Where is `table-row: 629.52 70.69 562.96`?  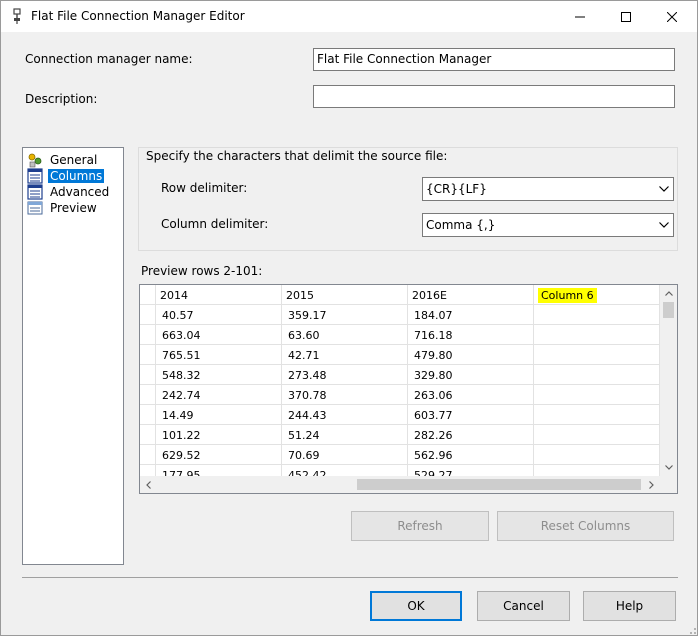
table-row: 629.52 70.69 562.96 is located at coordinates (400, 455).